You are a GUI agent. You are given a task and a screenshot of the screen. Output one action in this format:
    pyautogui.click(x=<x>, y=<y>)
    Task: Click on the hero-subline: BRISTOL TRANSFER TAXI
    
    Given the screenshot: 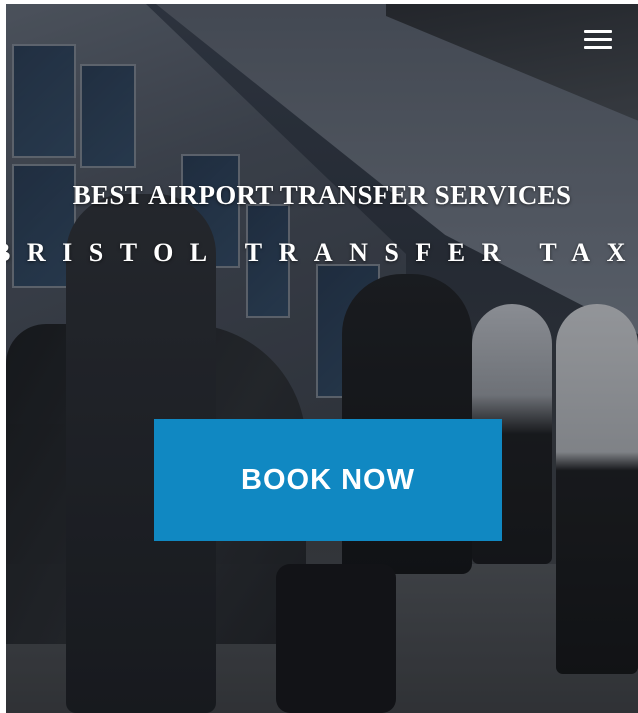 What is the action you would take?
    pyautogui.click(x=322, y=252)
    